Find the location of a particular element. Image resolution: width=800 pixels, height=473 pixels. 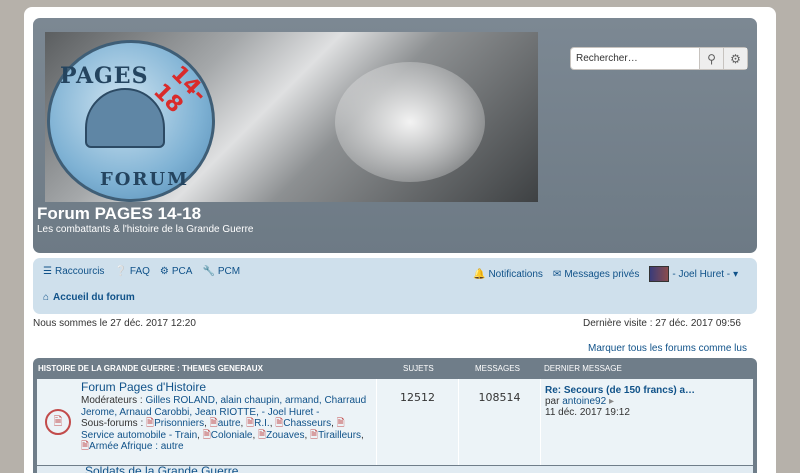

gear-icon: ⚙ is located at coordinates (735, 58).